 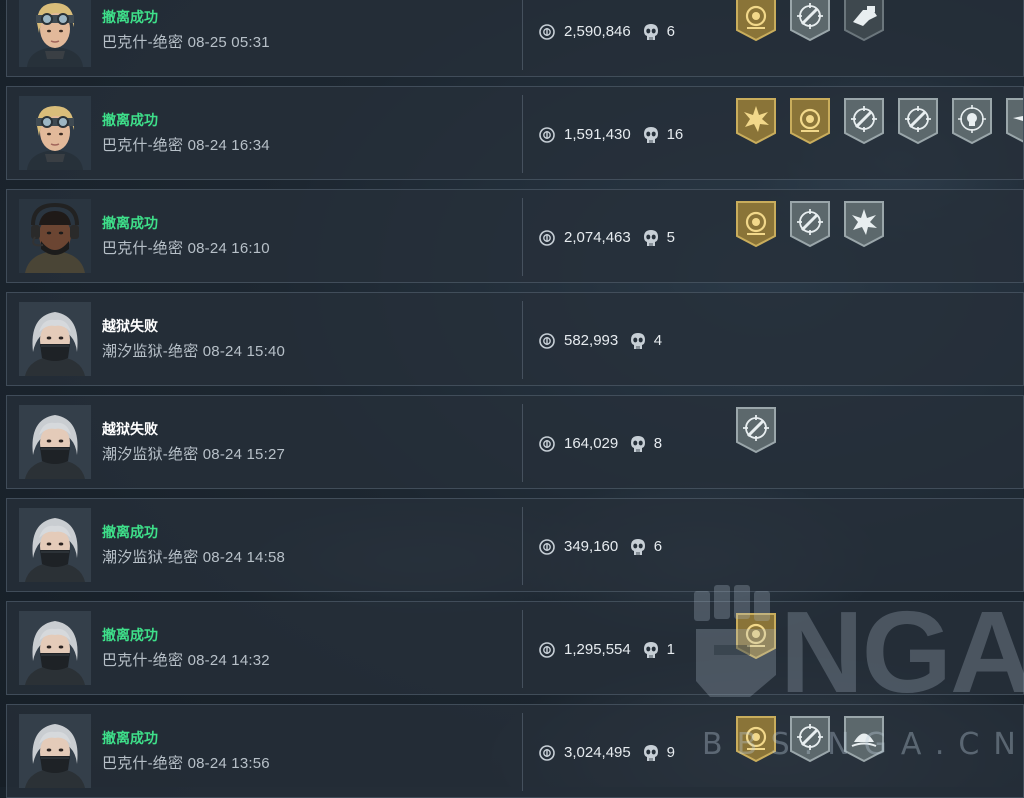 I want to click on loot-value: 2,074,463, so click(x=597, y=237).